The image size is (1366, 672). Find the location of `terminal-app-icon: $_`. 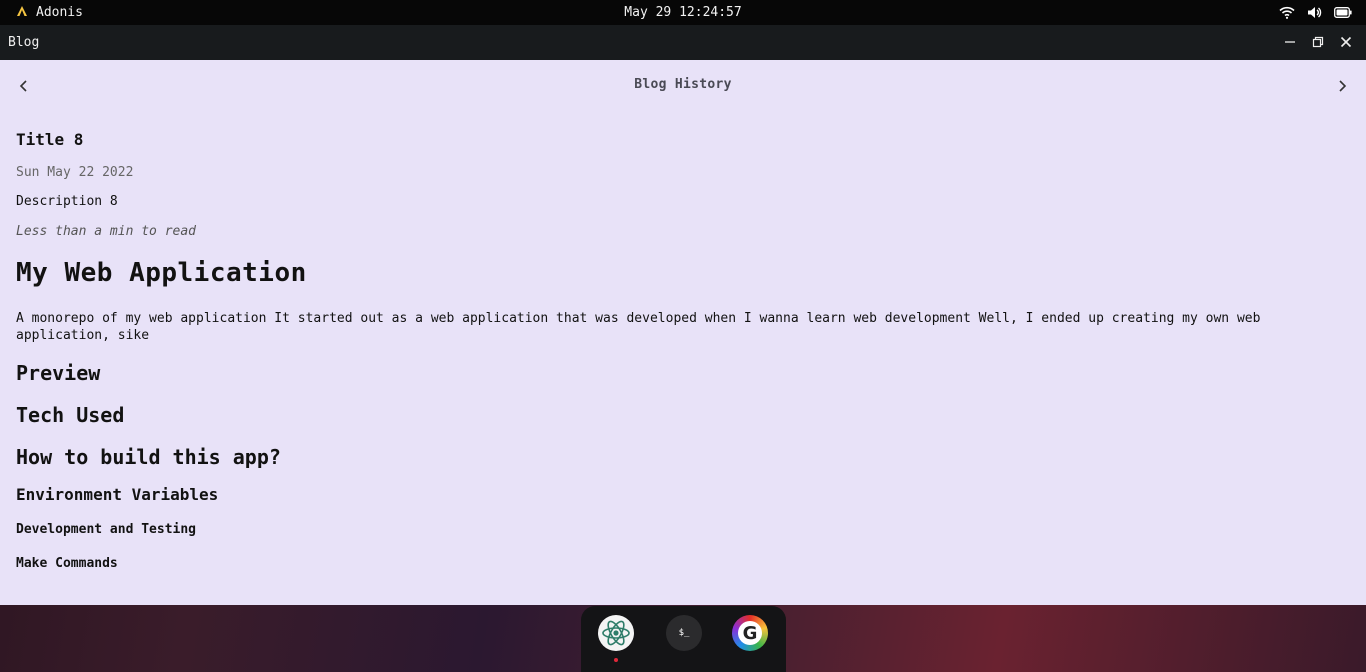

terminal-app-icon: $_ is located at coordinates (684, 633).